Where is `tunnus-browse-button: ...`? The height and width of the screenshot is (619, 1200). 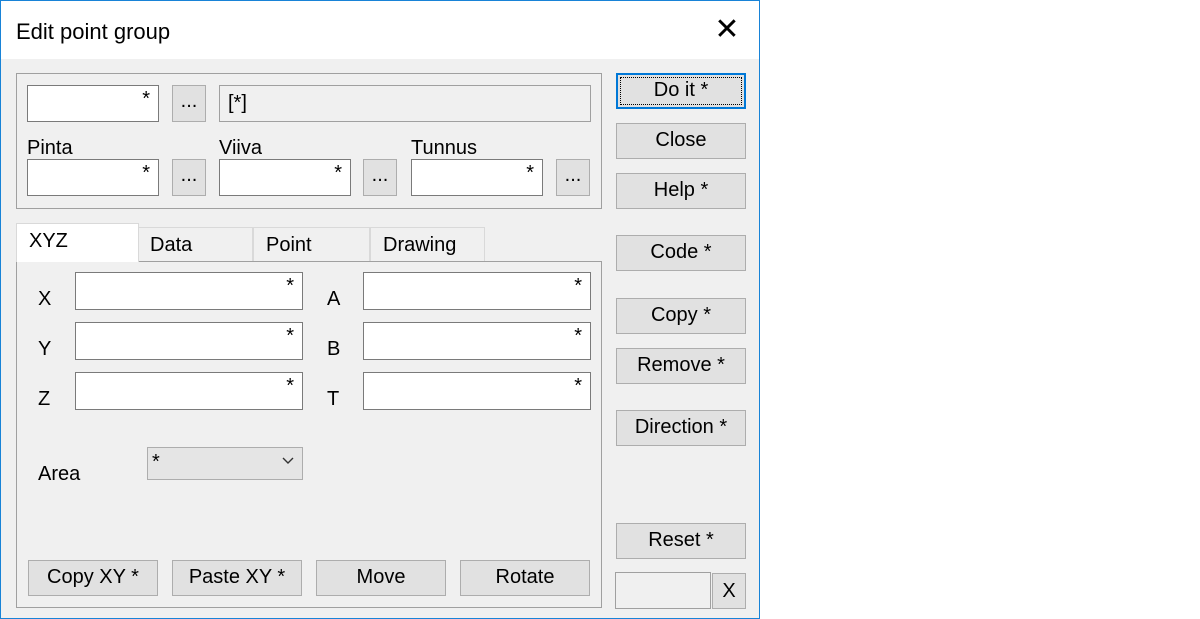
tunnus-browse-button: ... is located at coordinates (573, 177).